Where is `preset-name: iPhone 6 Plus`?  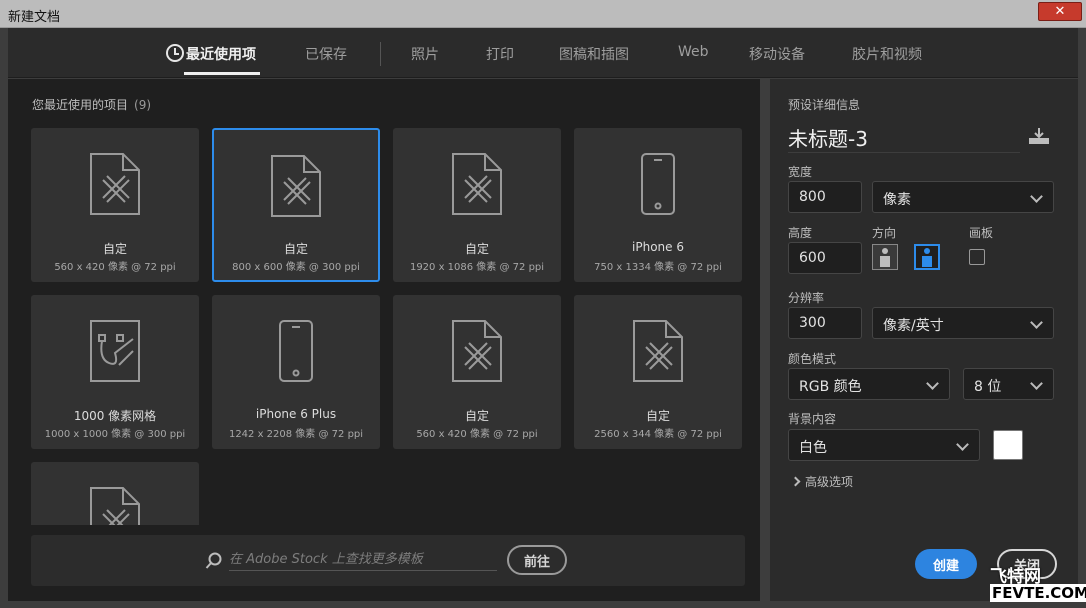
preset-name: iPhone 6 Plus is located at coordinates (296, 414).